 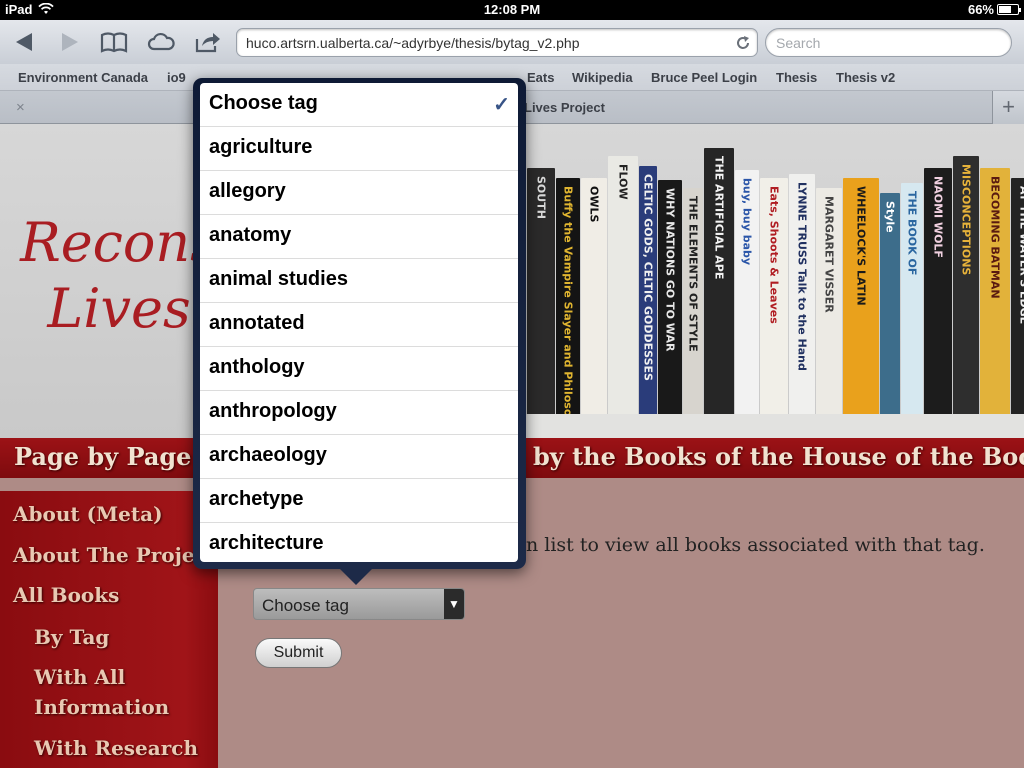 I want to click on popover-pointer, so click(x=356, y=576).